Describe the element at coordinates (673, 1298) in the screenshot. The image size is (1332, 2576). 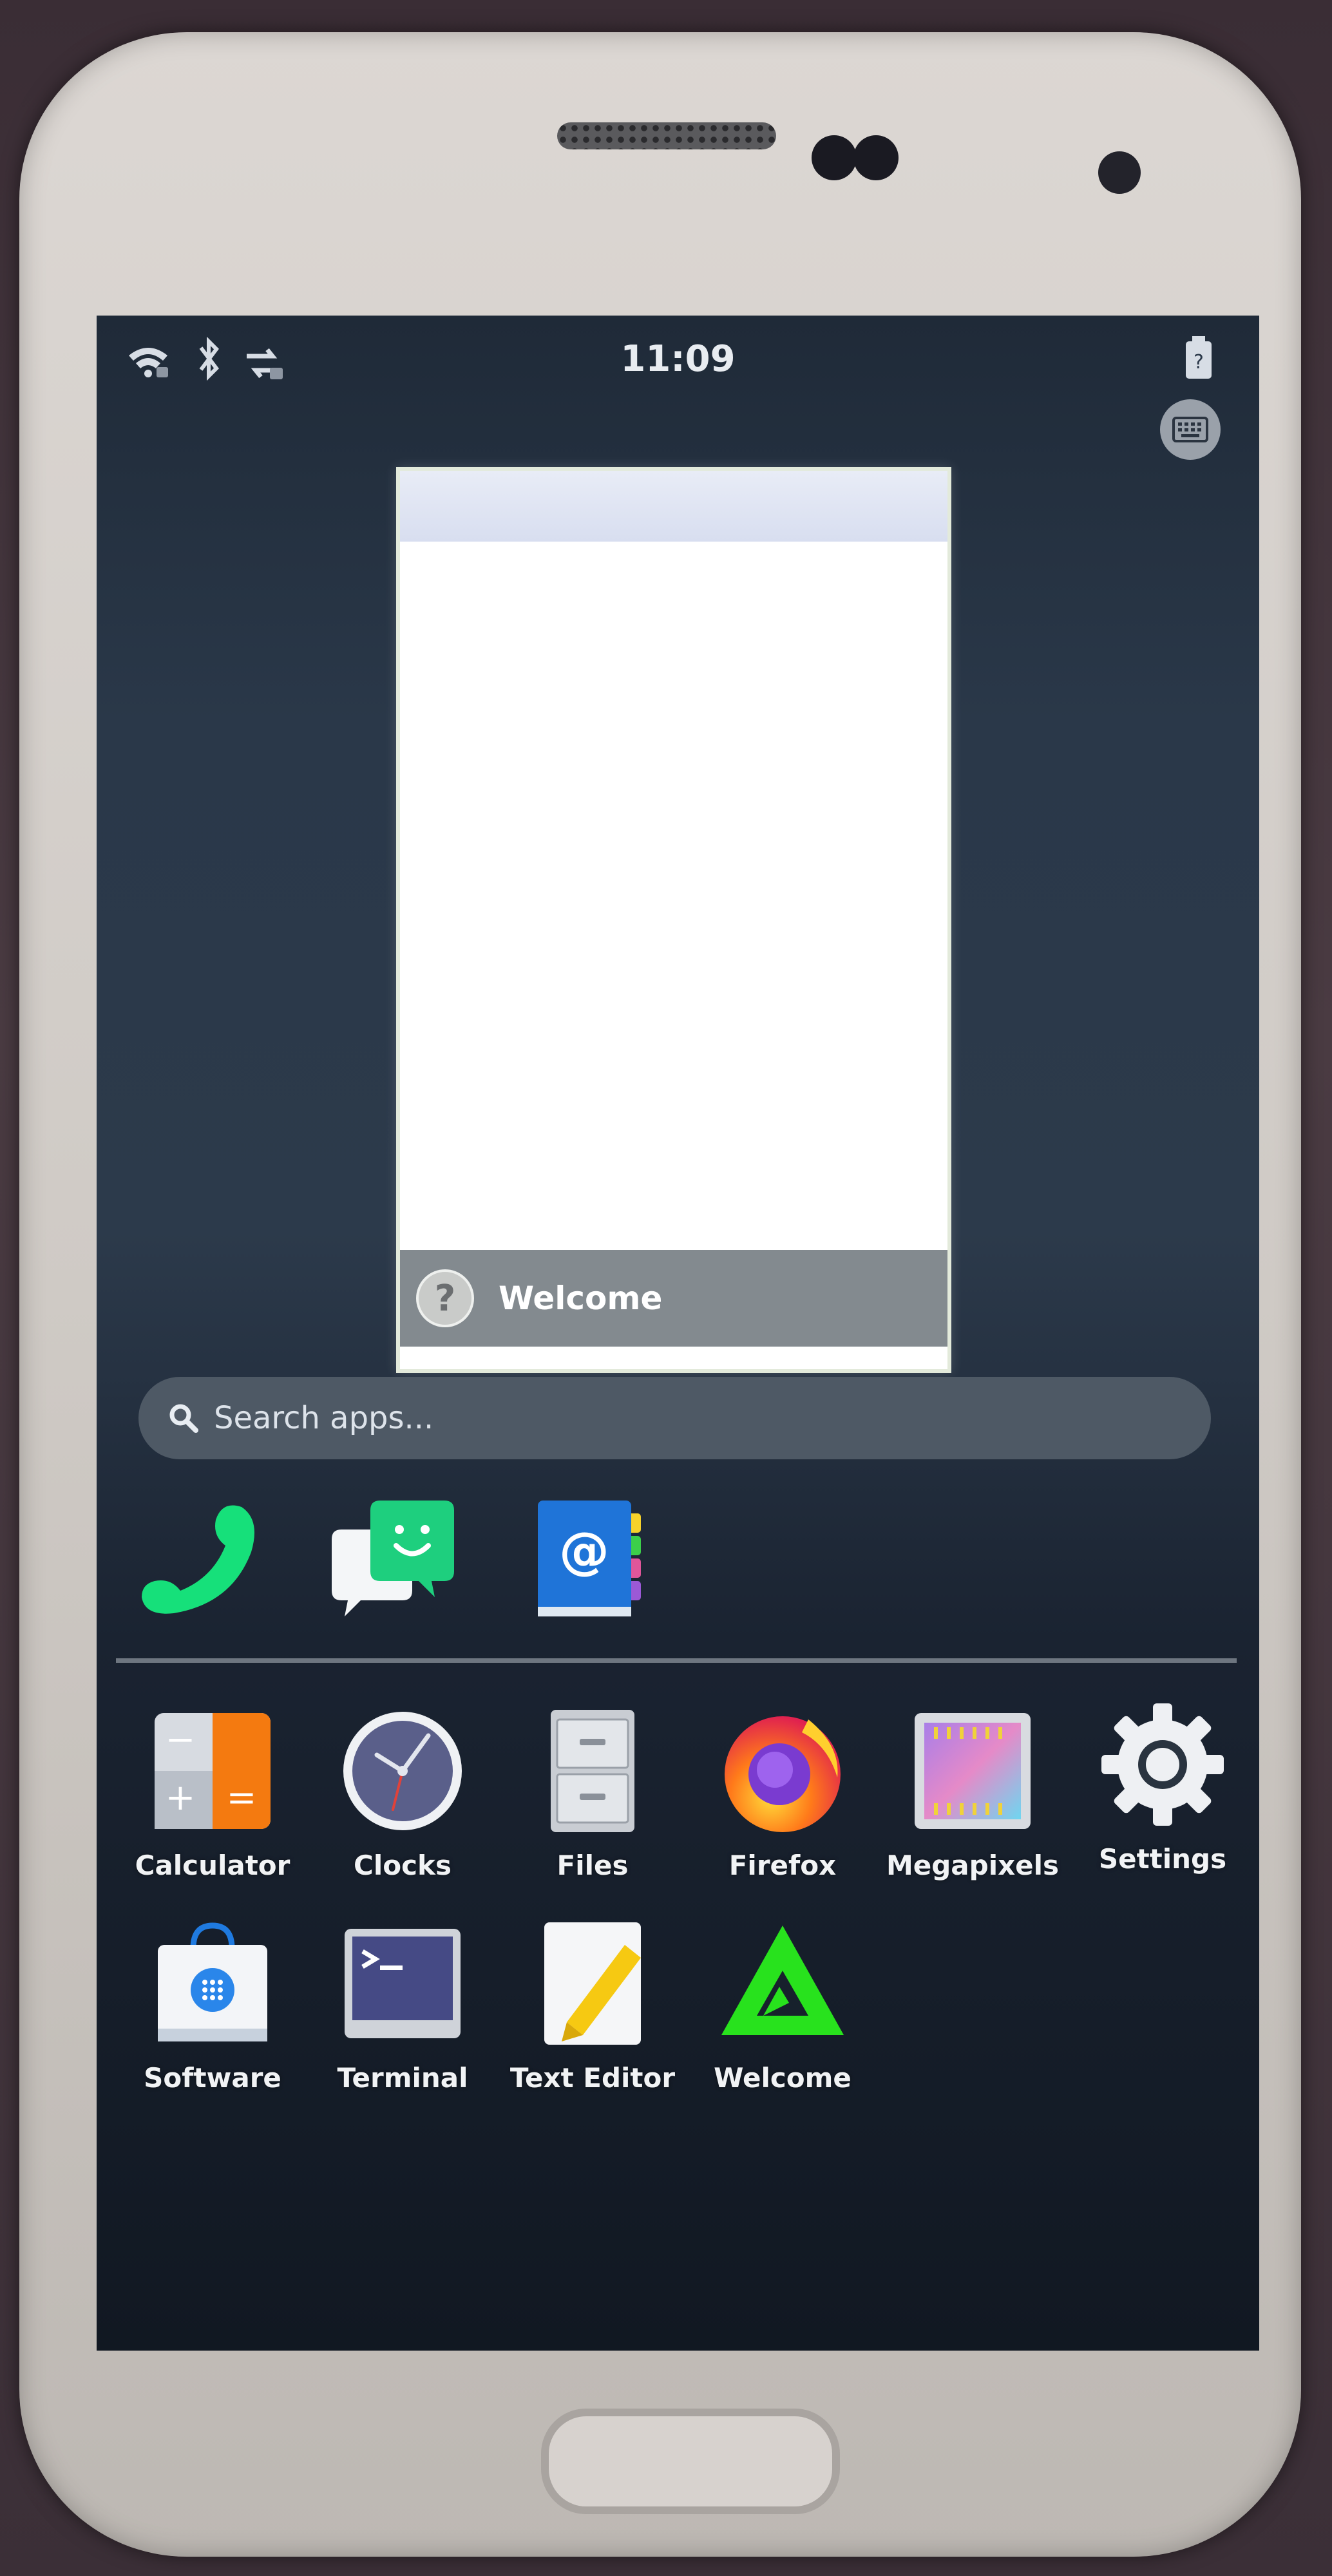
I see `preview-caption: ? Welcome` at that location.